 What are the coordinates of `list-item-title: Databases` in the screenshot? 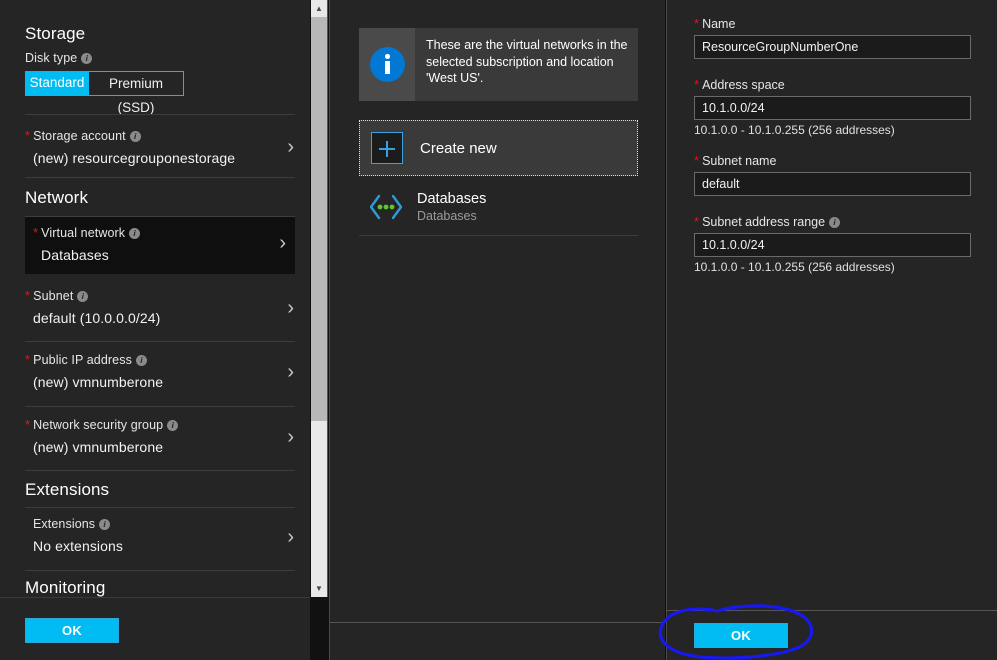 It's located at (452, 198).